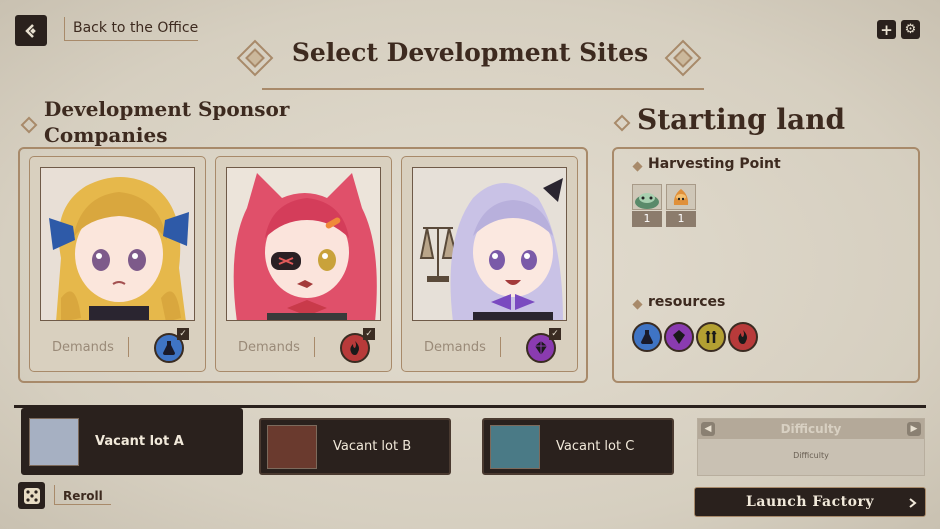 The image size is (940, 529). I want to click on lot-c-thumbnail, so click(515, 446).